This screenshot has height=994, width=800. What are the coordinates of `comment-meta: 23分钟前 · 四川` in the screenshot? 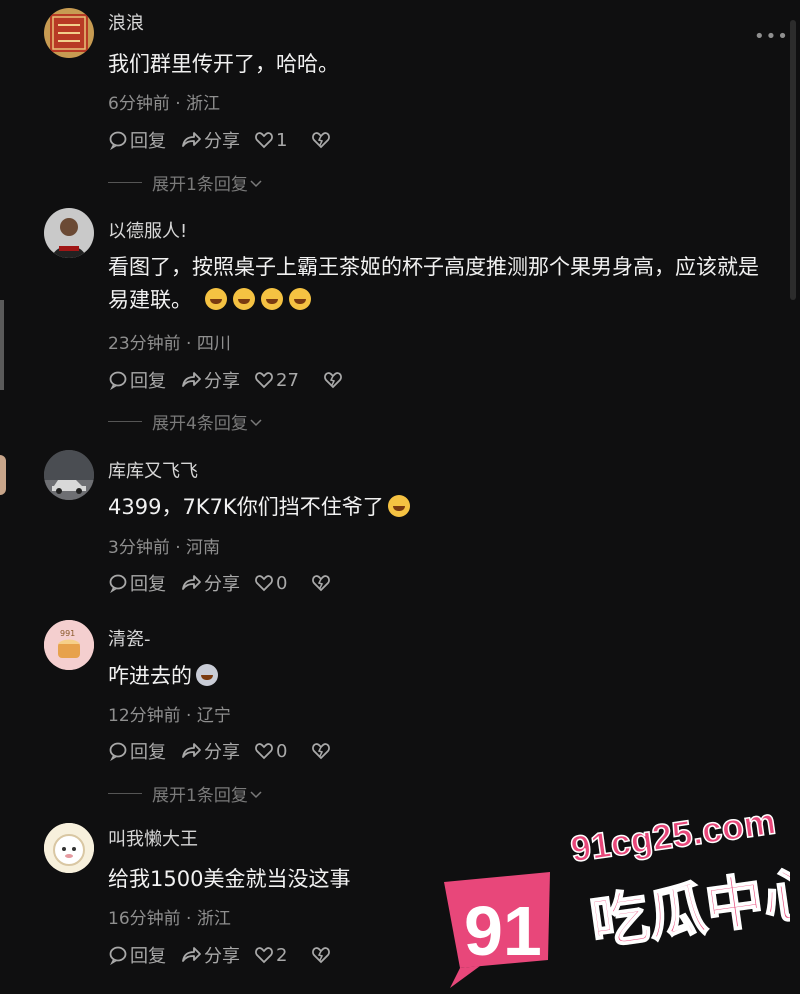 It's located at (169, 344).